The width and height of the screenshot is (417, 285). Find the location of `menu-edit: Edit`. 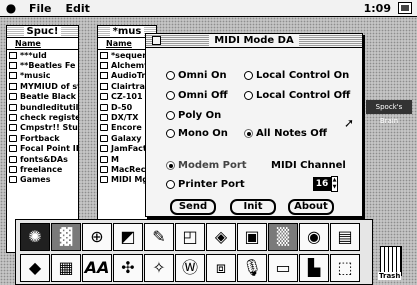

menu-edit: Edit is located at coordinates (78, 8).